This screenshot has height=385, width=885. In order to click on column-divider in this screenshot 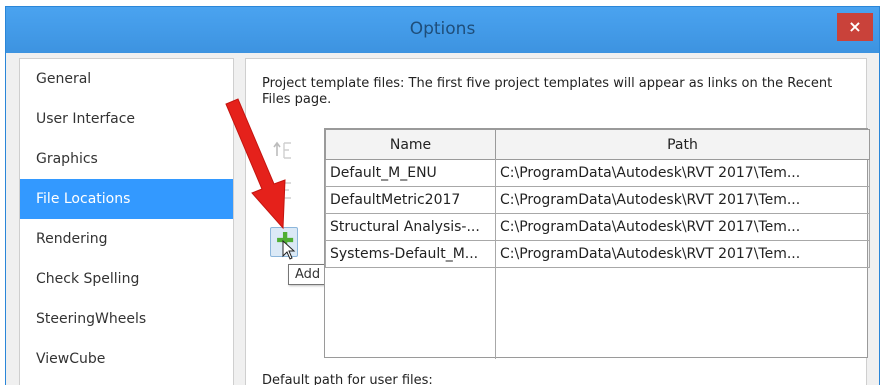, I will do `click(495, 259)`.